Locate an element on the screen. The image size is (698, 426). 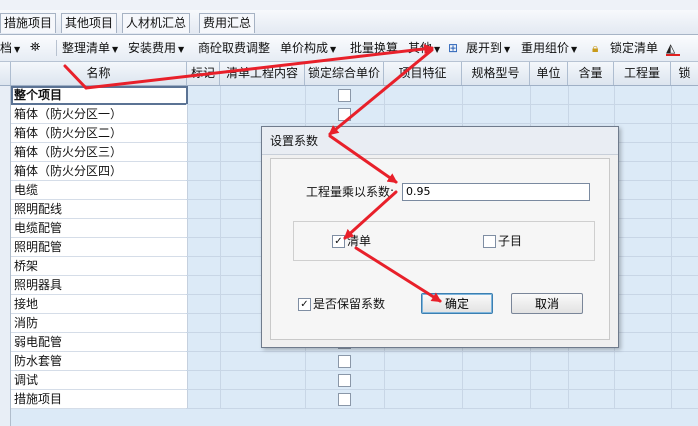
header-quantity: 工程量 is located at coordinates (642, 73).